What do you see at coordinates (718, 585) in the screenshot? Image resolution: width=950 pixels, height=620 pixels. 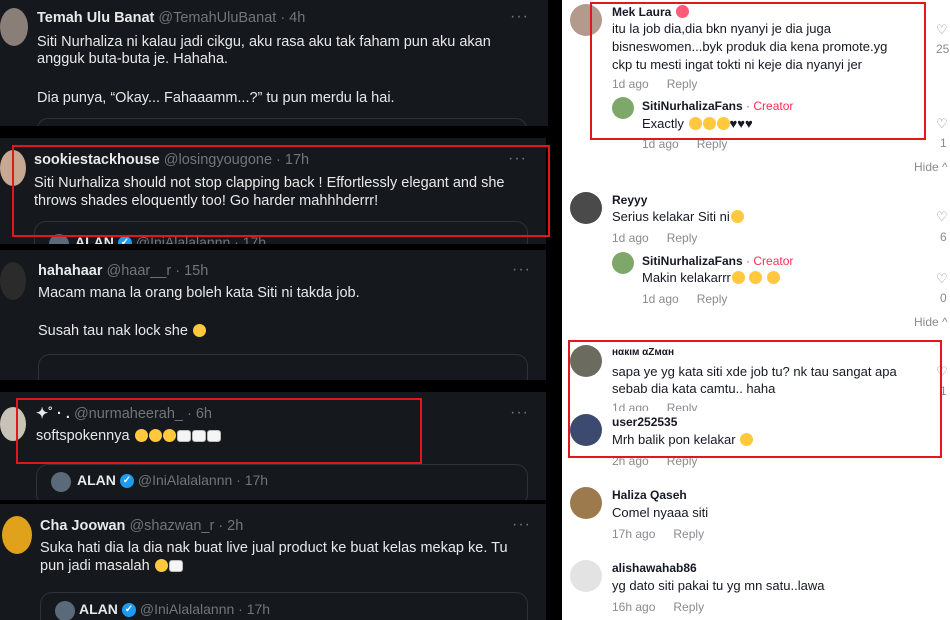 I see `comment-text-line: yg dato siti pakai tu yg mn satu..lawa` at bounding box center [718, 585].